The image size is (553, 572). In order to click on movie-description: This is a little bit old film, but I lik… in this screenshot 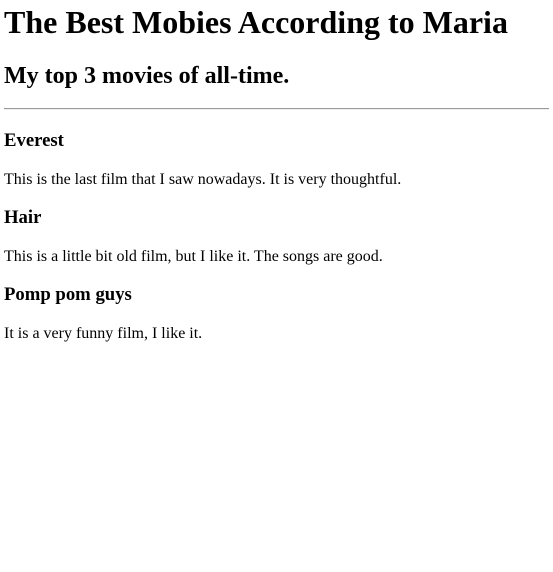, I will do `click(193, 256)`.